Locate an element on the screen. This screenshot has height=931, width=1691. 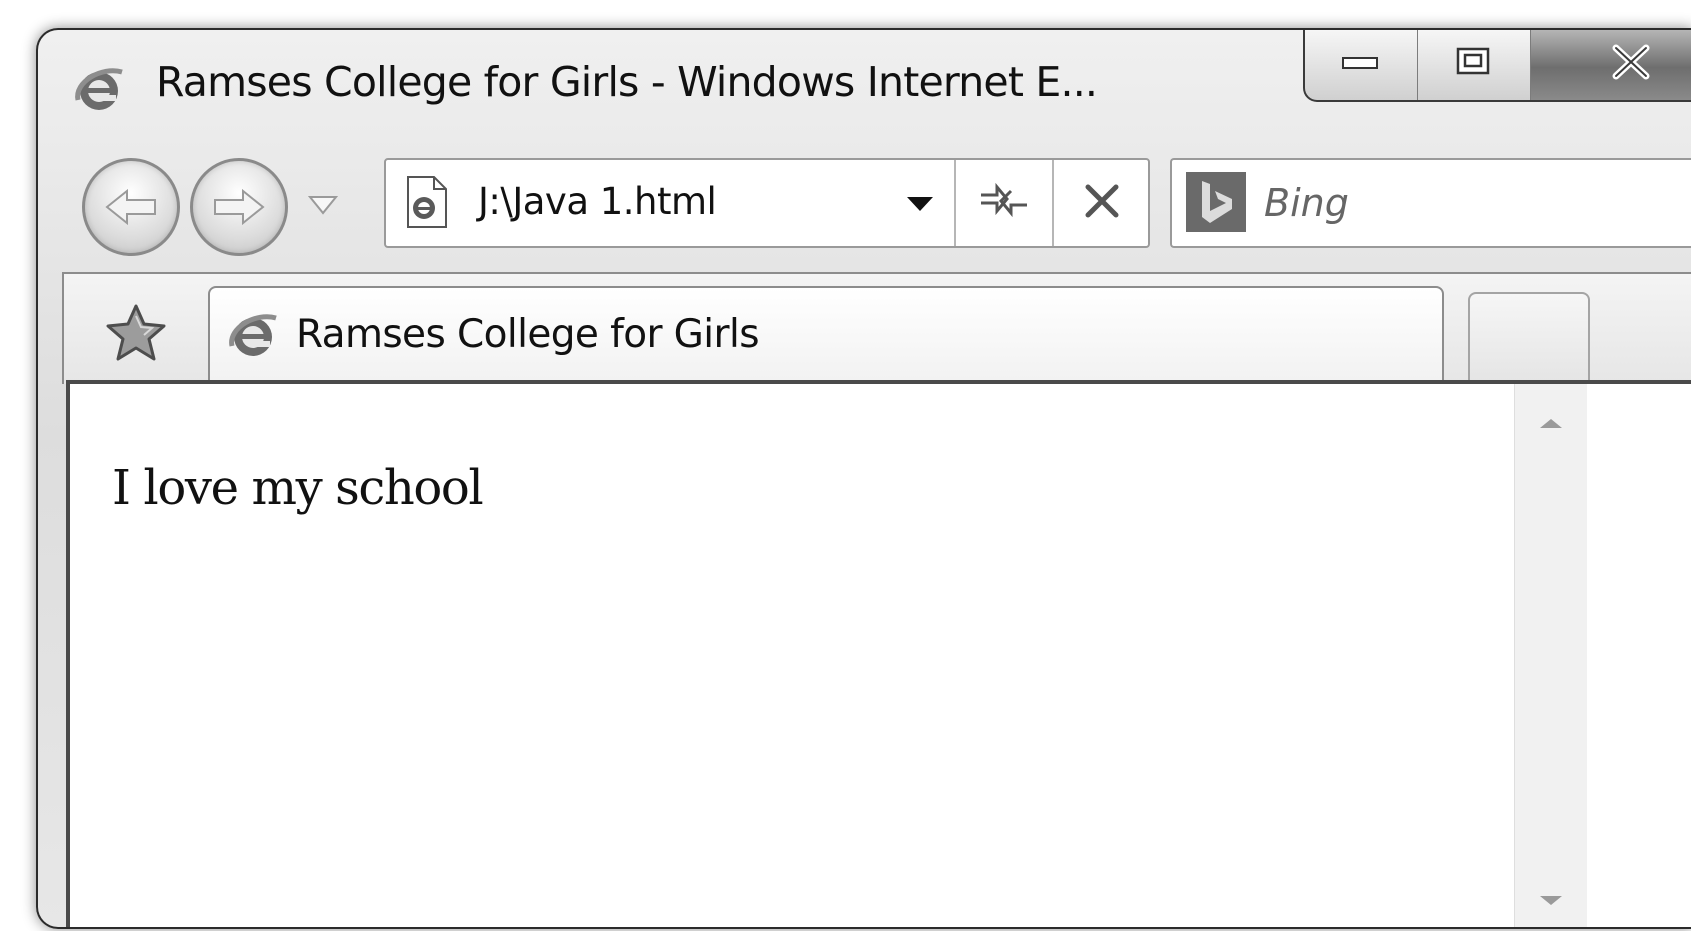
minimize-button is located at coordinates (1361, 65).